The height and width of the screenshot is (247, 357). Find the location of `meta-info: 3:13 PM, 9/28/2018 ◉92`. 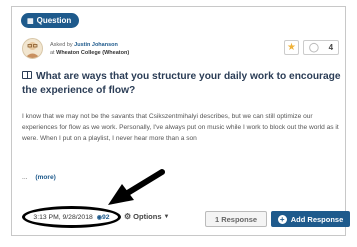

meta-info: 3:13 PM, 9/28/2018 ◉92 is located at coordinates (71, 217).